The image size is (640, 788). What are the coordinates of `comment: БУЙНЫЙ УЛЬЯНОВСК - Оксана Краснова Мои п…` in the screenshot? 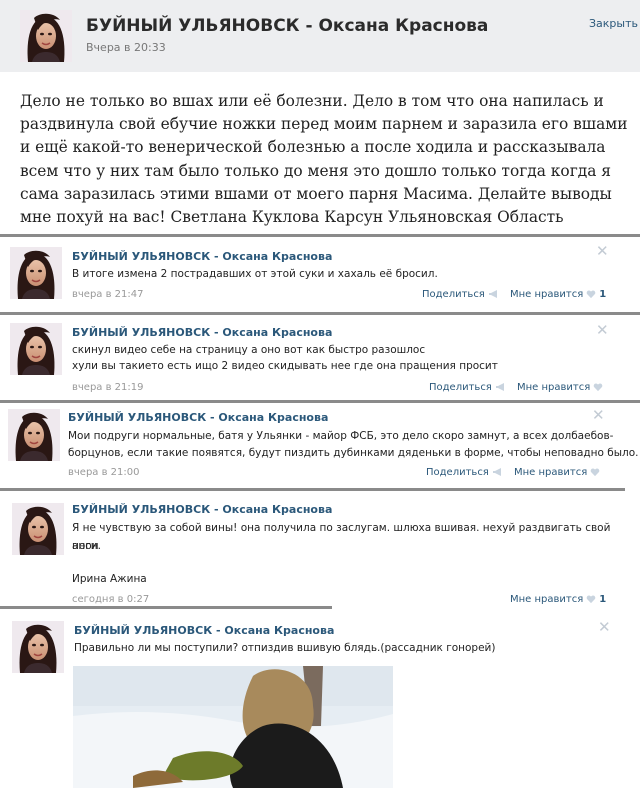 It's located at (320, 445).